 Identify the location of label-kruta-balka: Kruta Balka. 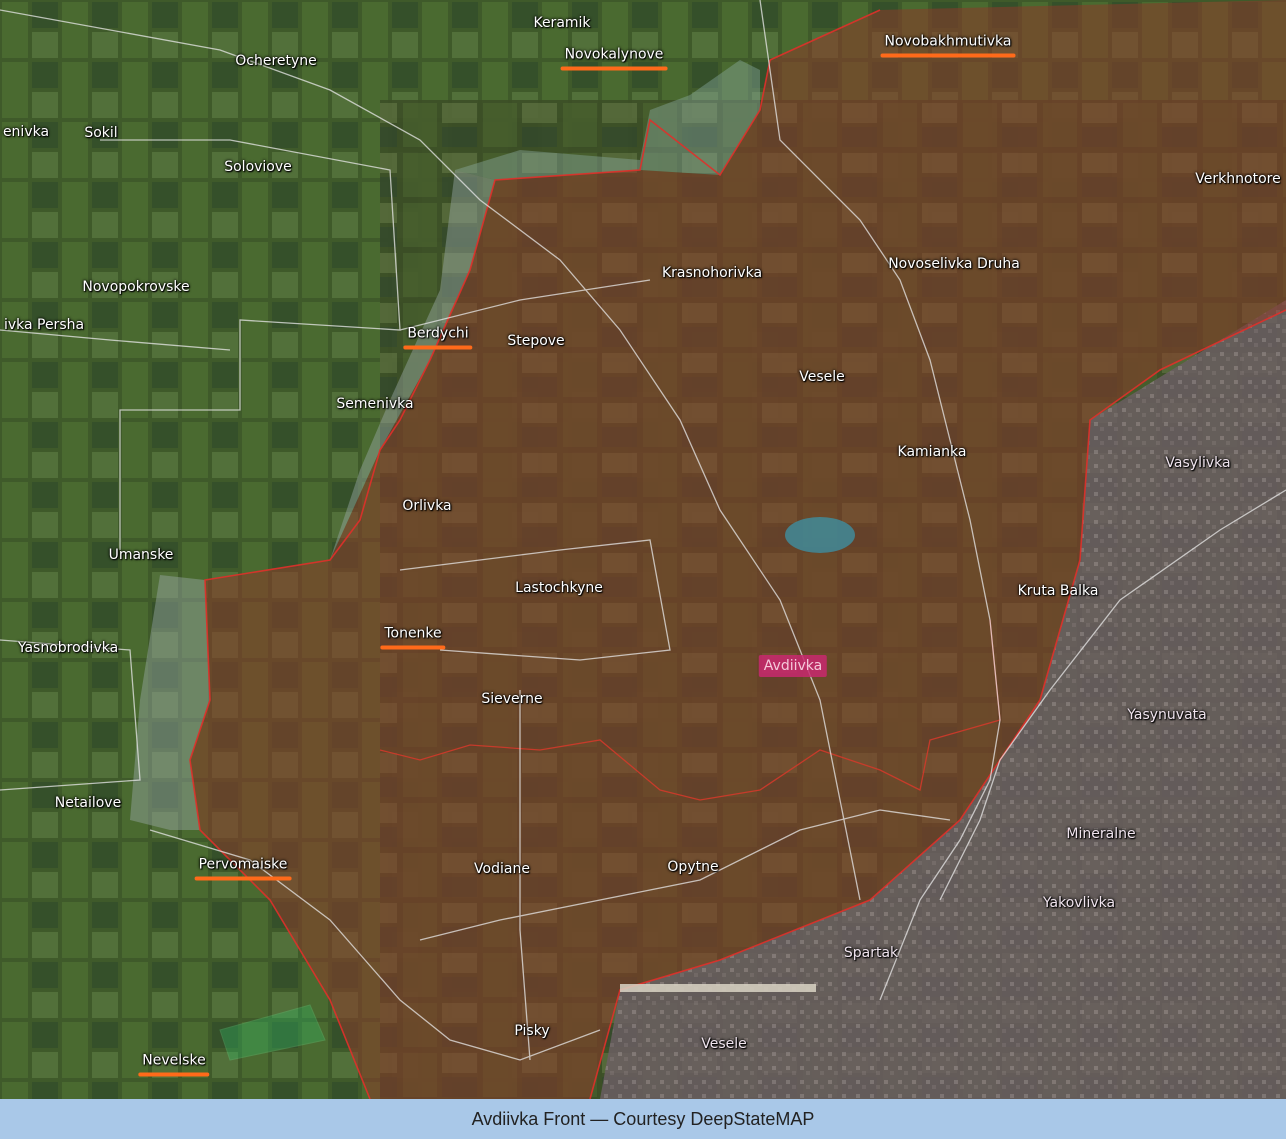
(1058, 591).